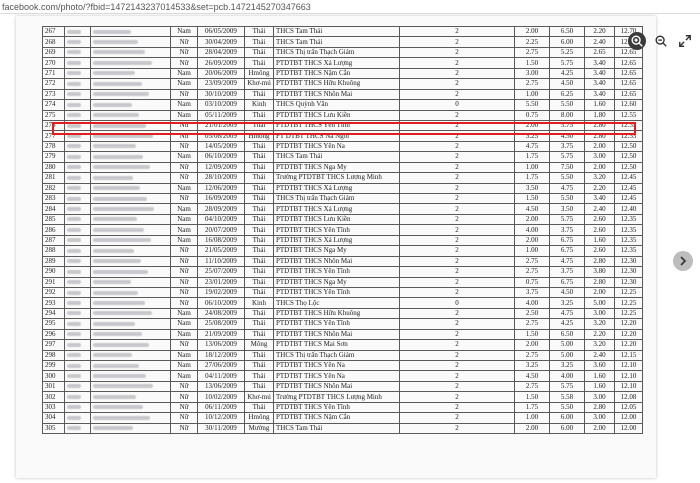 The height and width of the screenshot is (483, 700). What do you see at coordinates (221, 397) in the screenshot?
I see `birthdate-cell: 10/02/2009` at bounding box center [221, 397].